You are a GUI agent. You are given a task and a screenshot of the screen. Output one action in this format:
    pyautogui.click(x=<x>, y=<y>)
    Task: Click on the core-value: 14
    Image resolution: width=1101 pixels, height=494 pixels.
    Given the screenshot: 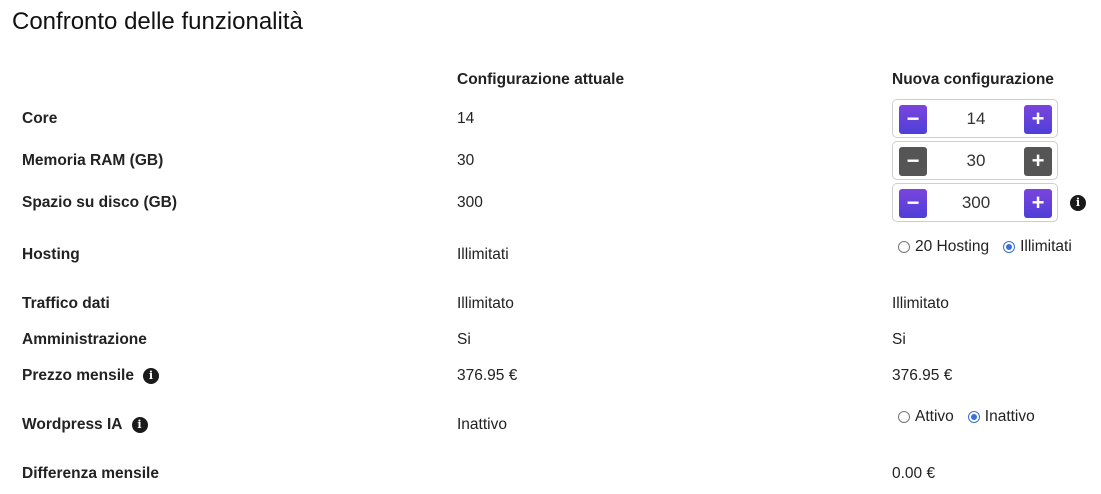 What is the action you would take?
    pyautogui.click(x=976, y=118)
    